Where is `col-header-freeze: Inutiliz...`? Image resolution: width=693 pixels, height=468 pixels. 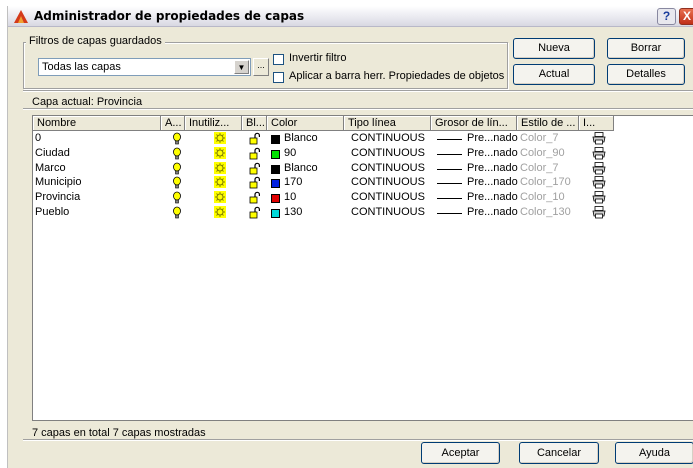
col-header-freeze: Inutiliz... is located at coordinates (213, 123).